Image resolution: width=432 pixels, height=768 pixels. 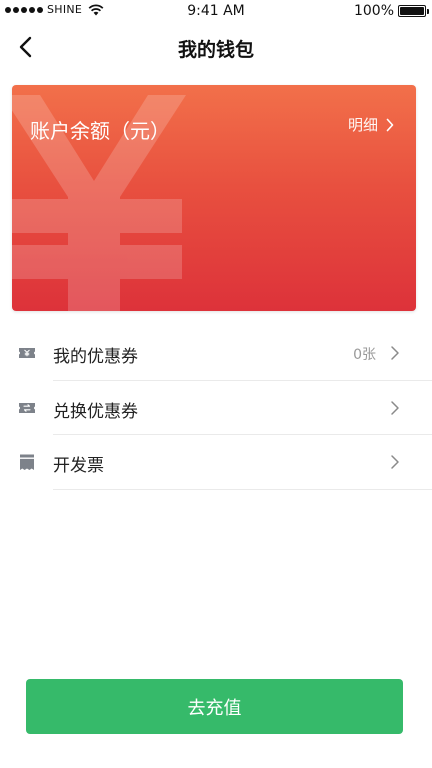 I want to click on menu-item-label: 我的优惠券, so click(x=95, y=357).